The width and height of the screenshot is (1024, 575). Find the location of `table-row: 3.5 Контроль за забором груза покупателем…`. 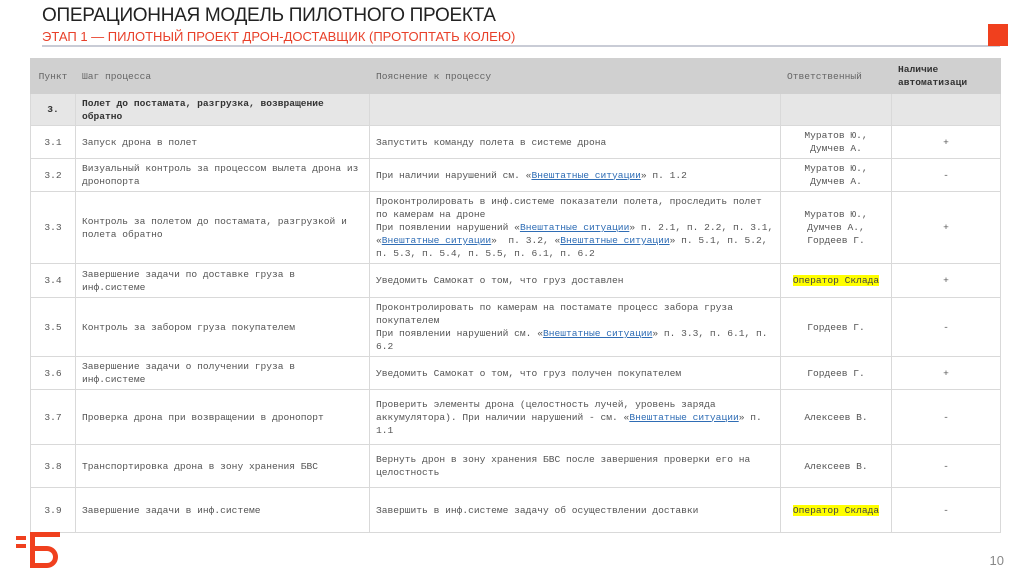

table-row: 3.5 Контроль за забором груза покупателем… is located at coordinates (515, 327).